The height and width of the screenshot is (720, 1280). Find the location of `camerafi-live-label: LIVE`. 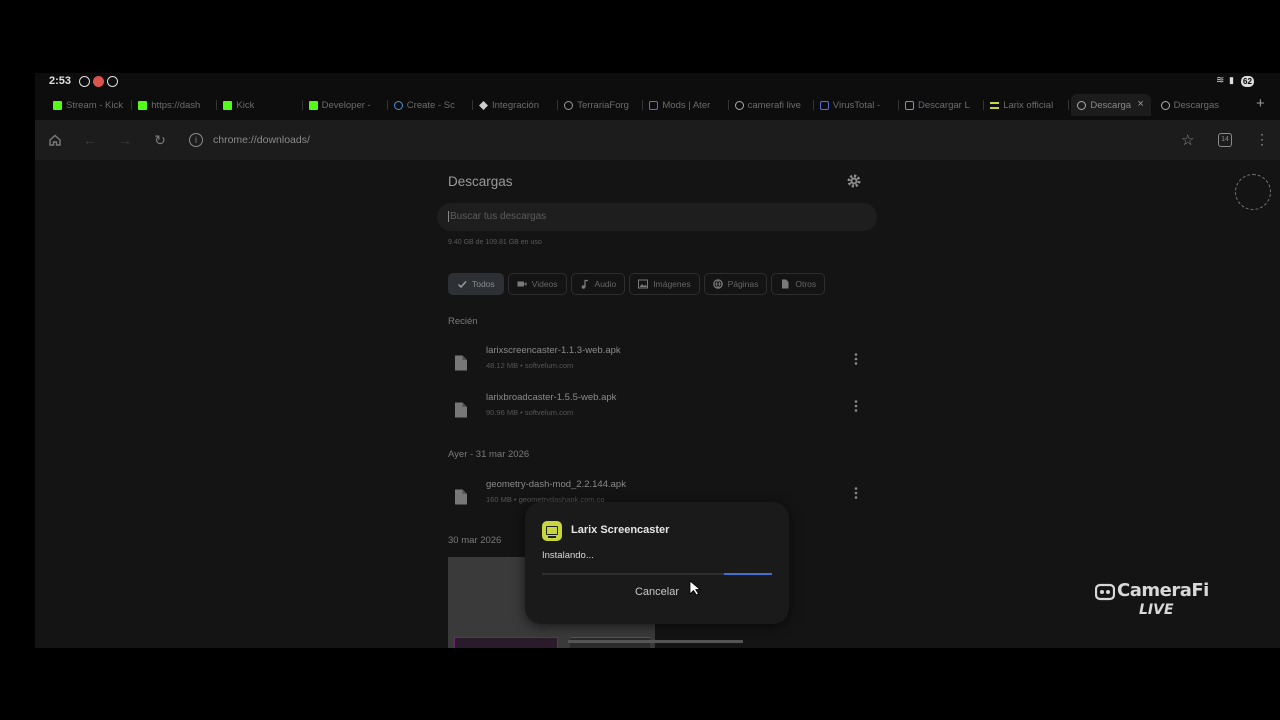

camerafi-live-label: LIVE is located at coordinates (1156, 610).